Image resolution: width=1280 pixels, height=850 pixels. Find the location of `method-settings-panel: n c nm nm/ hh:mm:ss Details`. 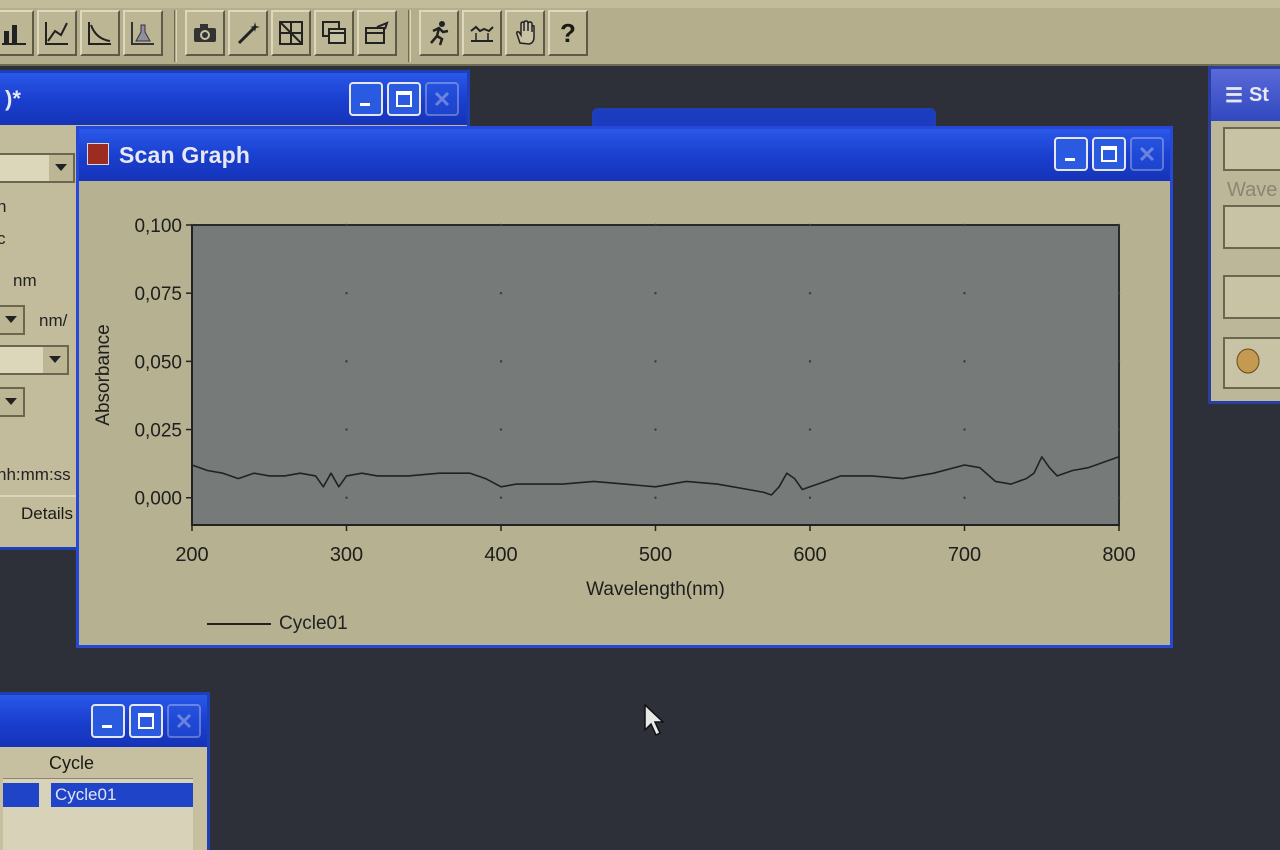

method-settings-panel: n c nm nm/ hh:mm:ss Details is located at coordinates (39, 336).